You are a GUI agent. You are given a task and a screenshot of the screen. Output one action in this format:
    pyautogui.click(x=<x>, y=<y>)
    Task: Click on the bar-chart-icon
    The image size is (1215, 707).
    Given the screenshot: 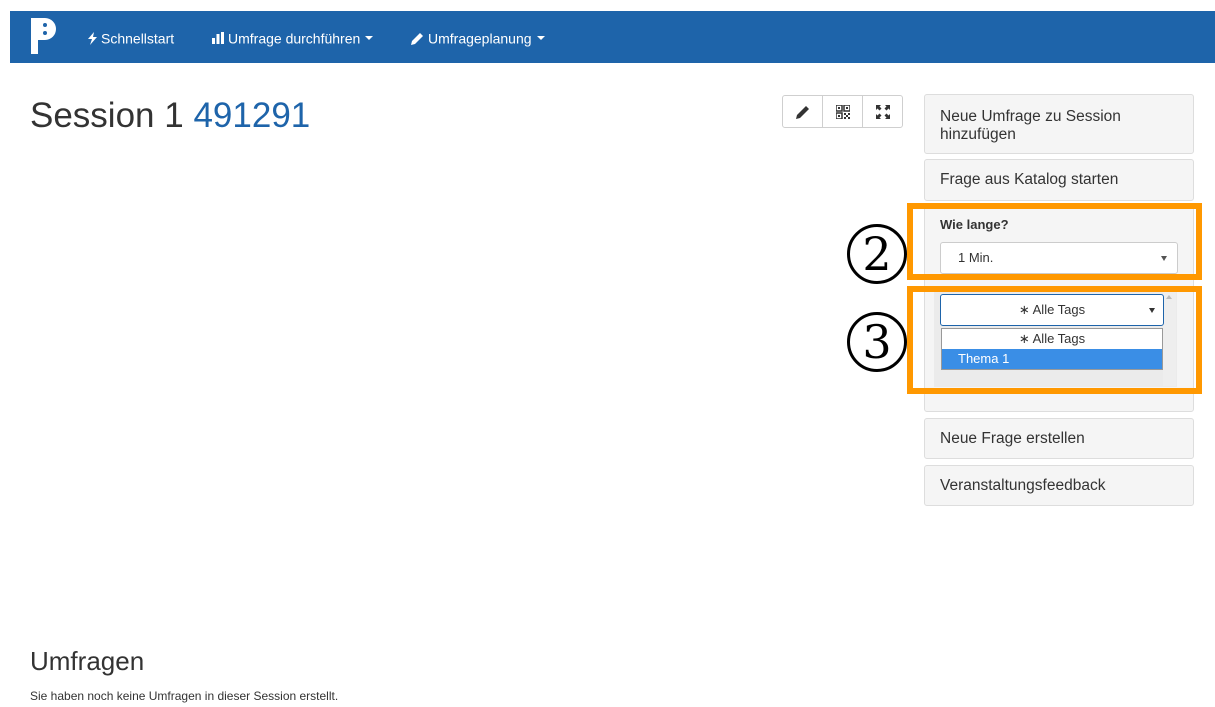 What is the action you would take?
    pyautogui.click(x=218, y=38)
    